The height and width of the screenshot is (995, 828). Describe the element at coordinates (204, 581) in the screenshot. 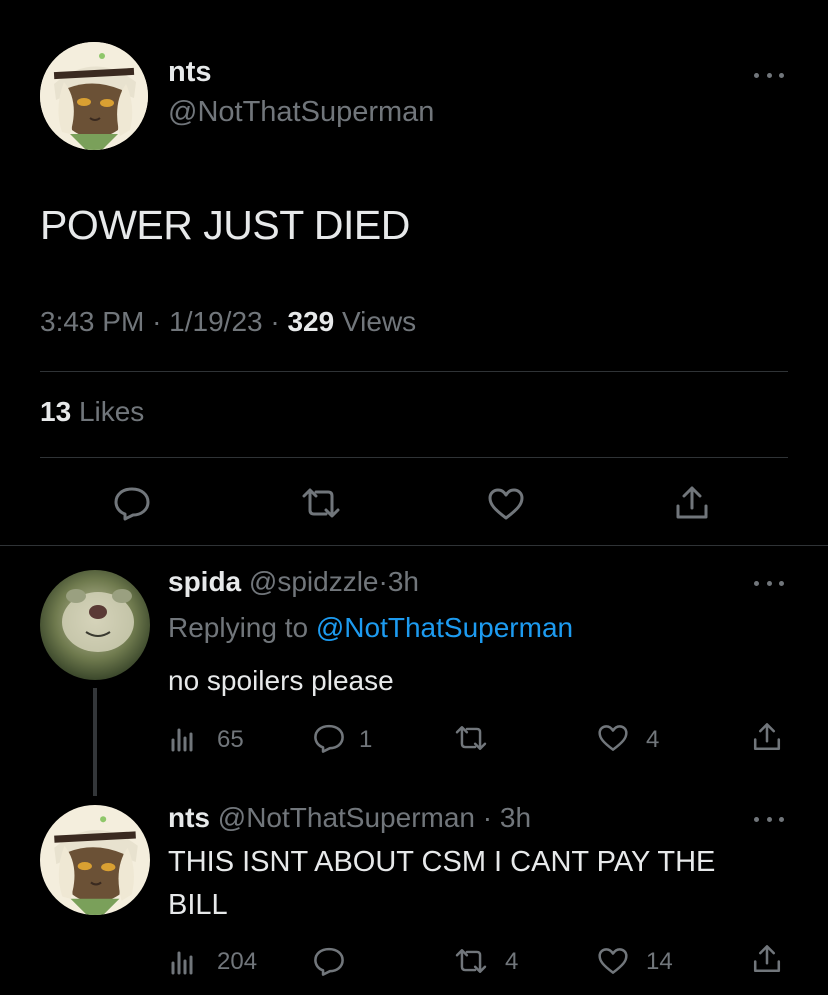

I see `author-name: spida` at that location.